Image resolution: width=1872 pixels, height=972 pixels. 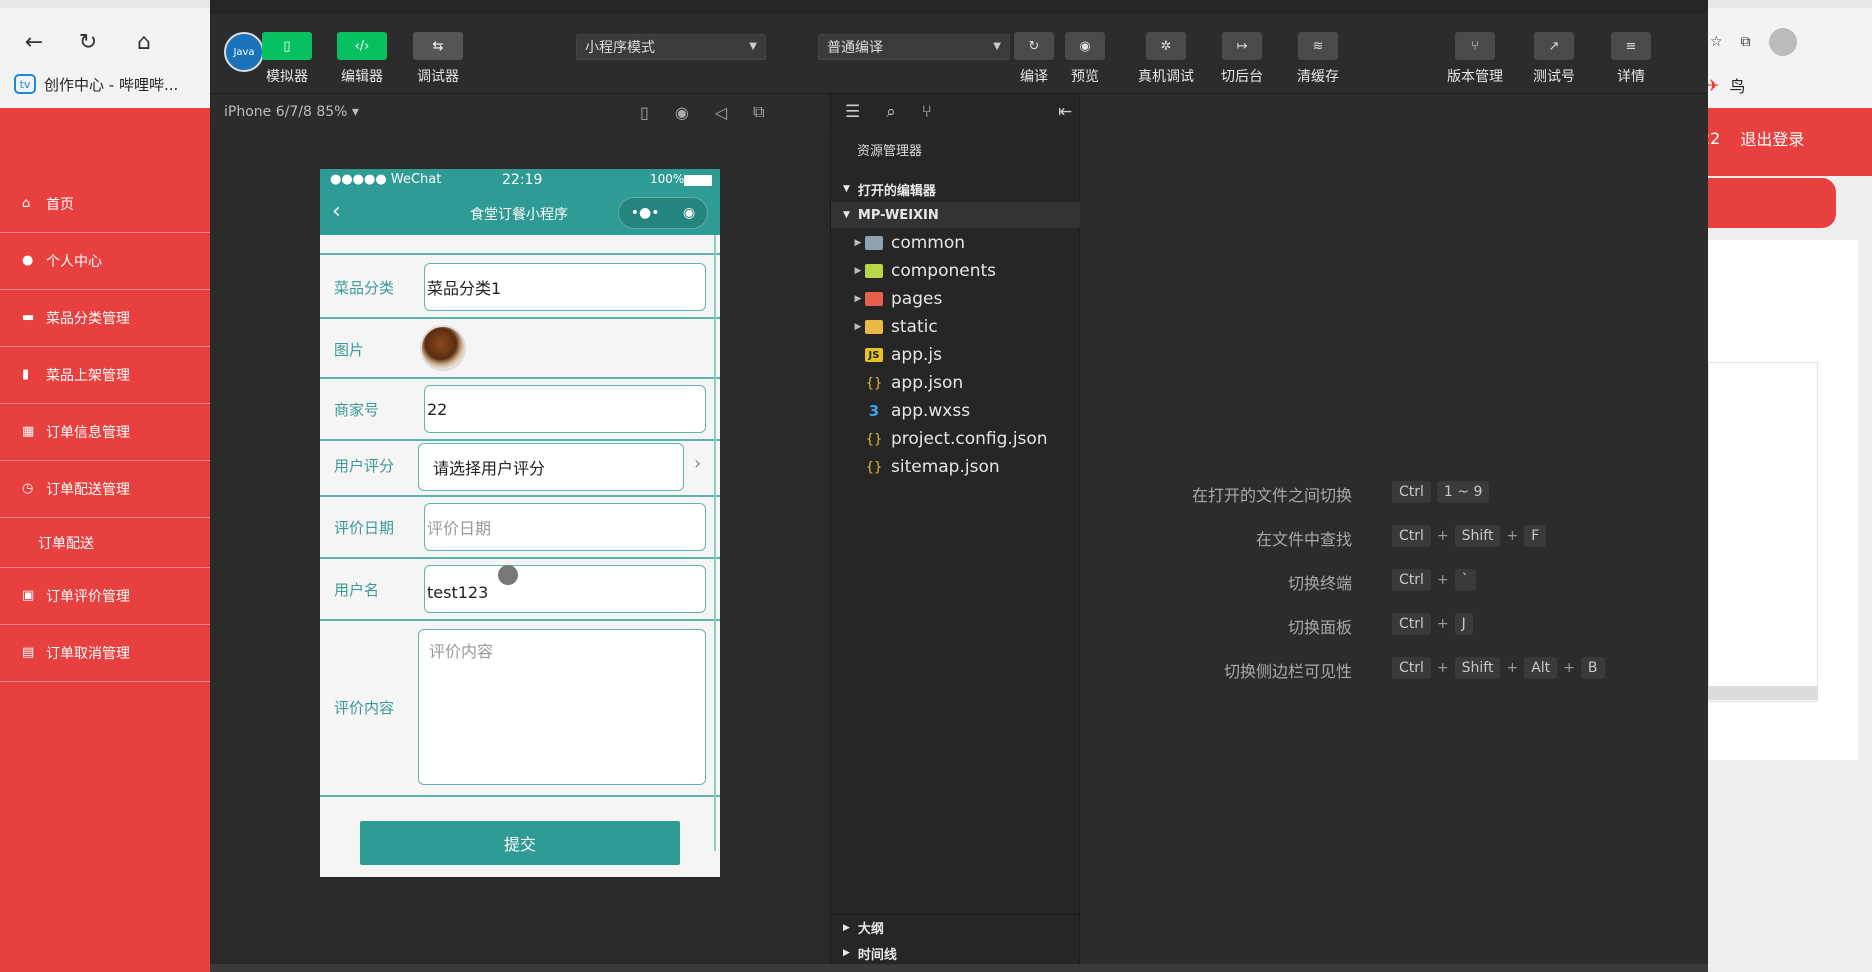 I want to click on open-editors-section: ▼ 打开的编辑器, so click(x=956, y=189).